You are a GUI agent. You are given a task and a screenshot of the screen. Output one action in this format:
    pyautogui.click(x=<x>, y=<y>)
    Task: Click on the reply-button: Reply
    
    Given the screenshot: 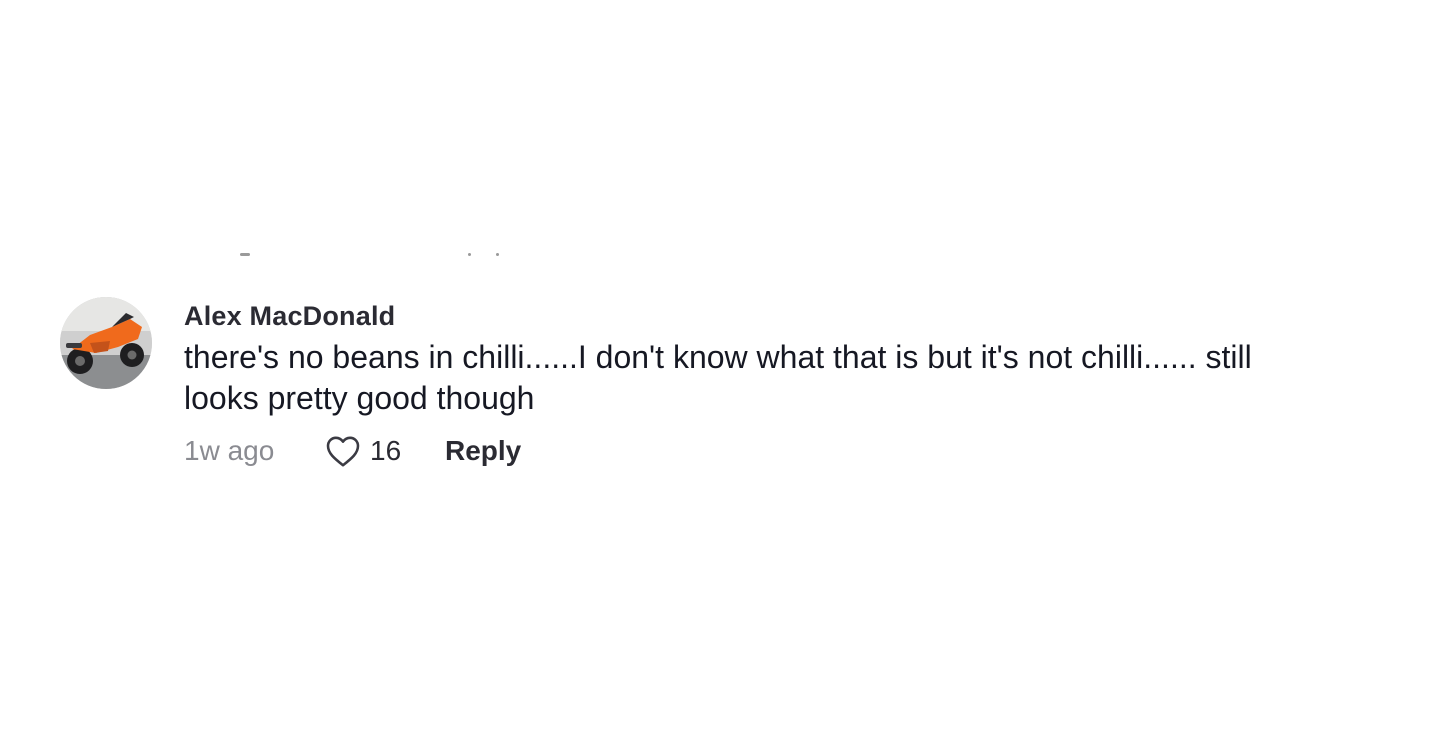 What is the action you would take?
    pyautogui.click(x=483, y=451)
    